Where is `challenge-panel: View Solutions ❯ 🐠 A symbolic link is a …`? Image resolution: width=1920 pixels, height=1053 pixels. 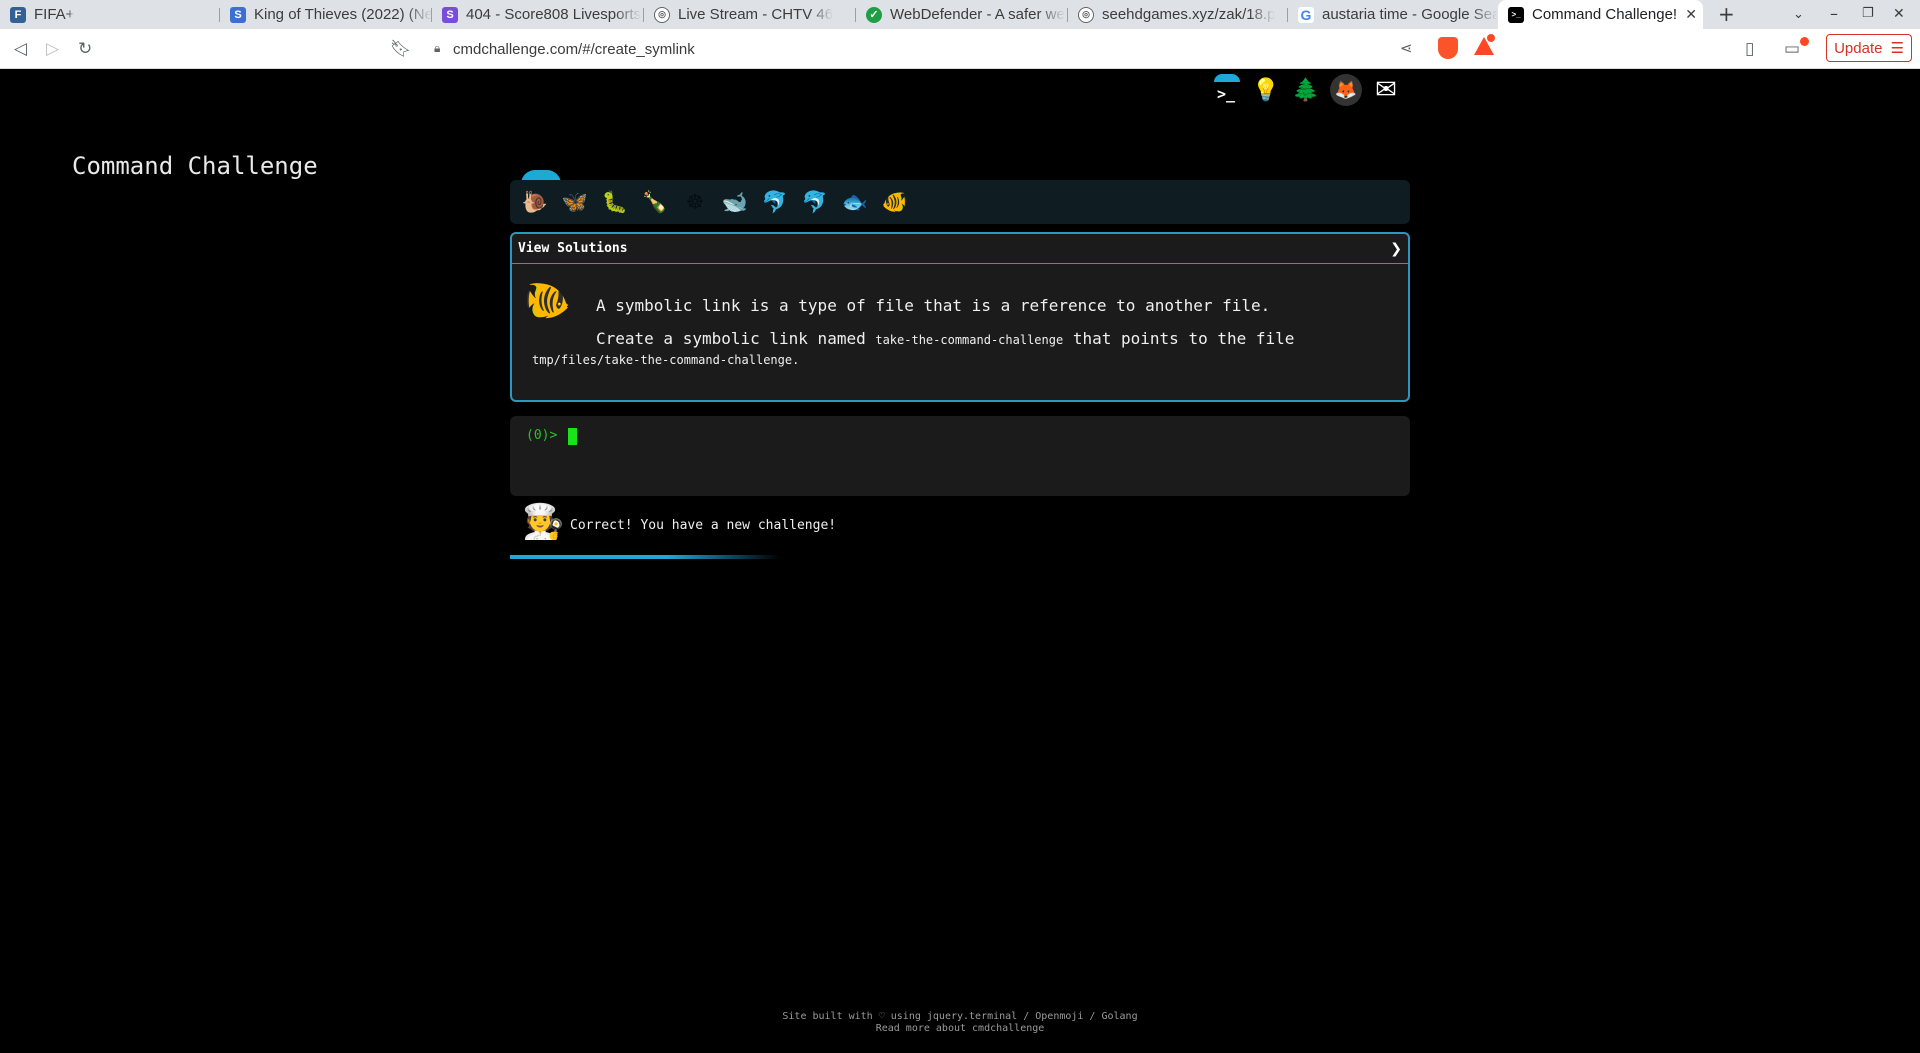 challenge-panel: View Solutions ❯ 🐠 A symbolic link is a … is located at coordinates (960, 317).